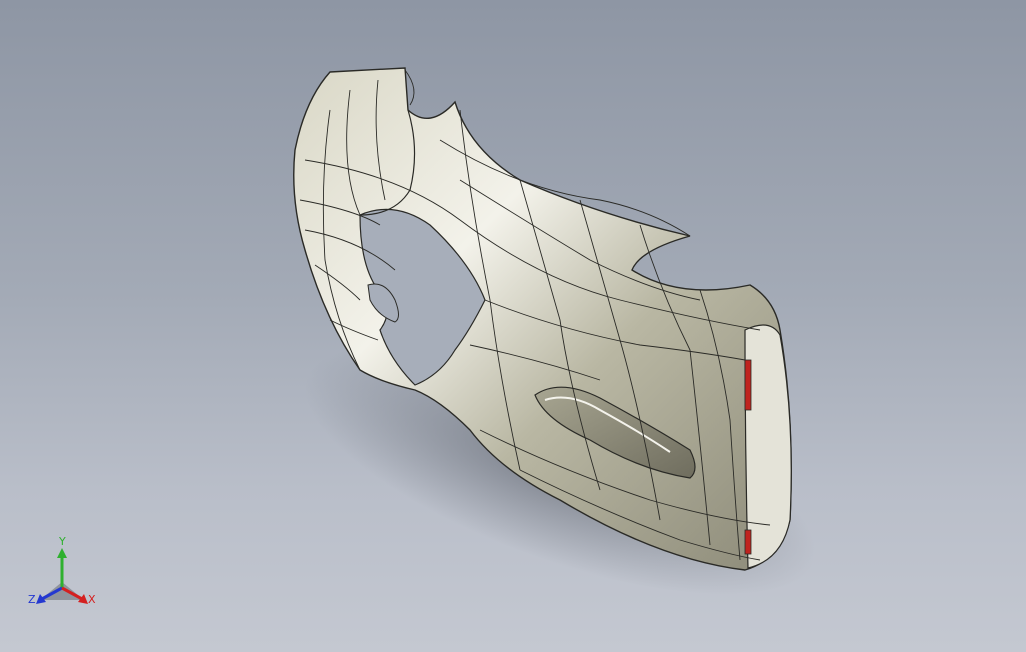 This screenshot has width=1026, height=652. Describe the element at coordinates (768, 446) in the screenshot. I see `nose-cap` at that location.